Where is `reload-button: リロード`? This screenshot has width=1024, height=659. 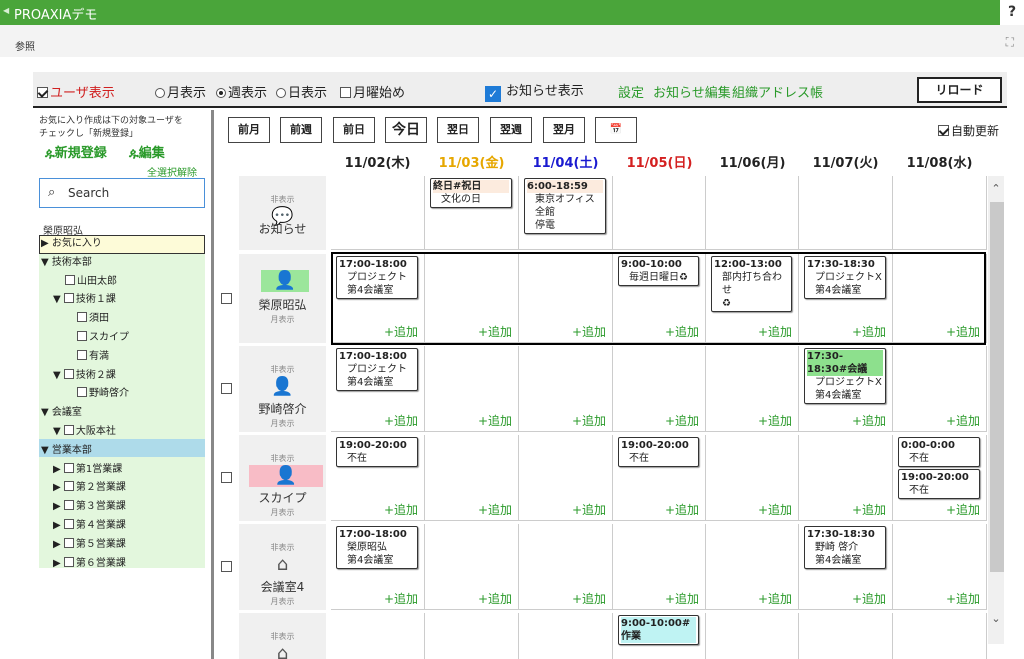
reload-button: リロード is located at coordinates (959, 90).